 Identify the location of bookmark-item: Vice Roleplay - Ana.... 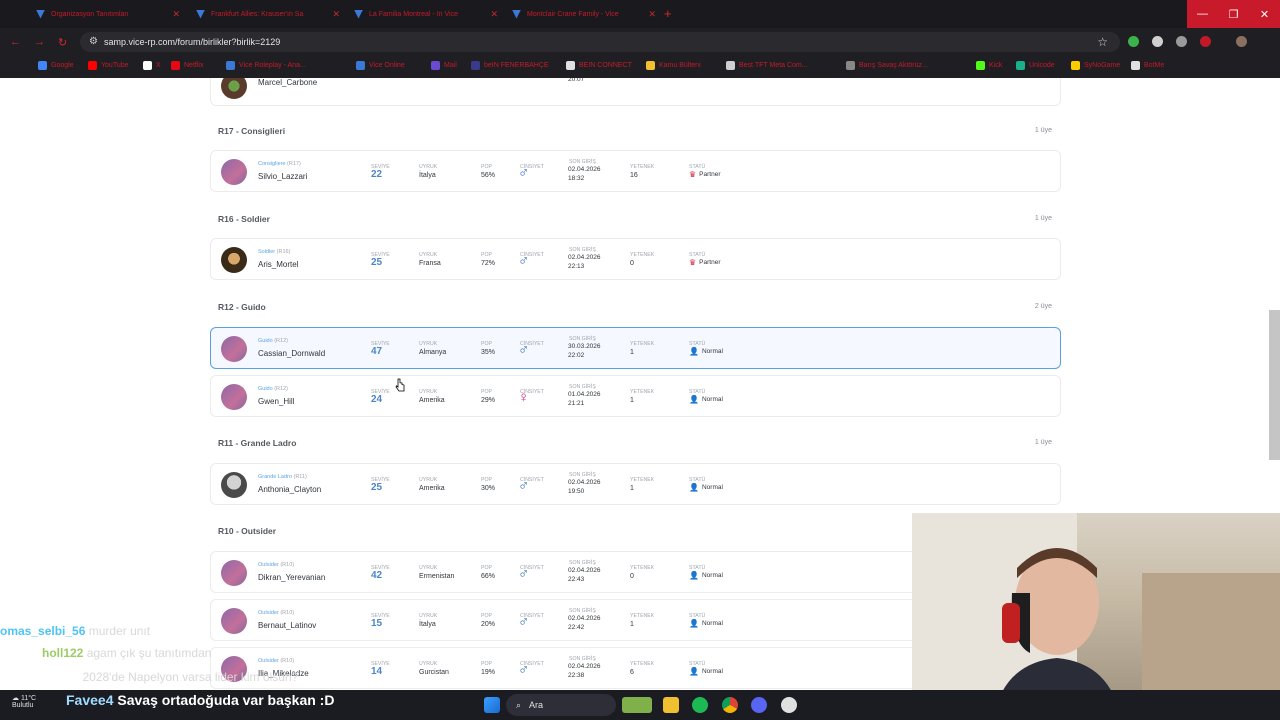
(266, 65).